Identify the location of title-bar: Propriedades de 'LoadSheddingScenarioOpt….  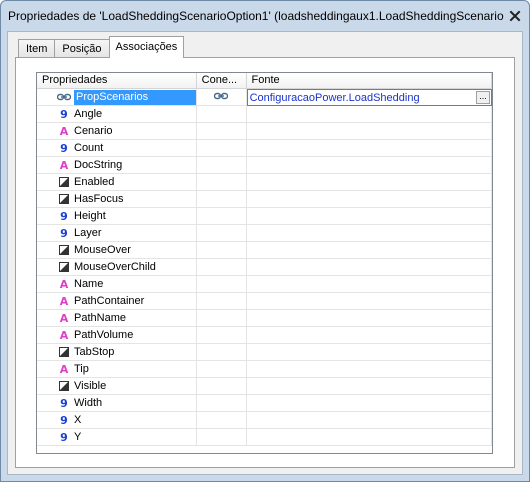
(265, 16).